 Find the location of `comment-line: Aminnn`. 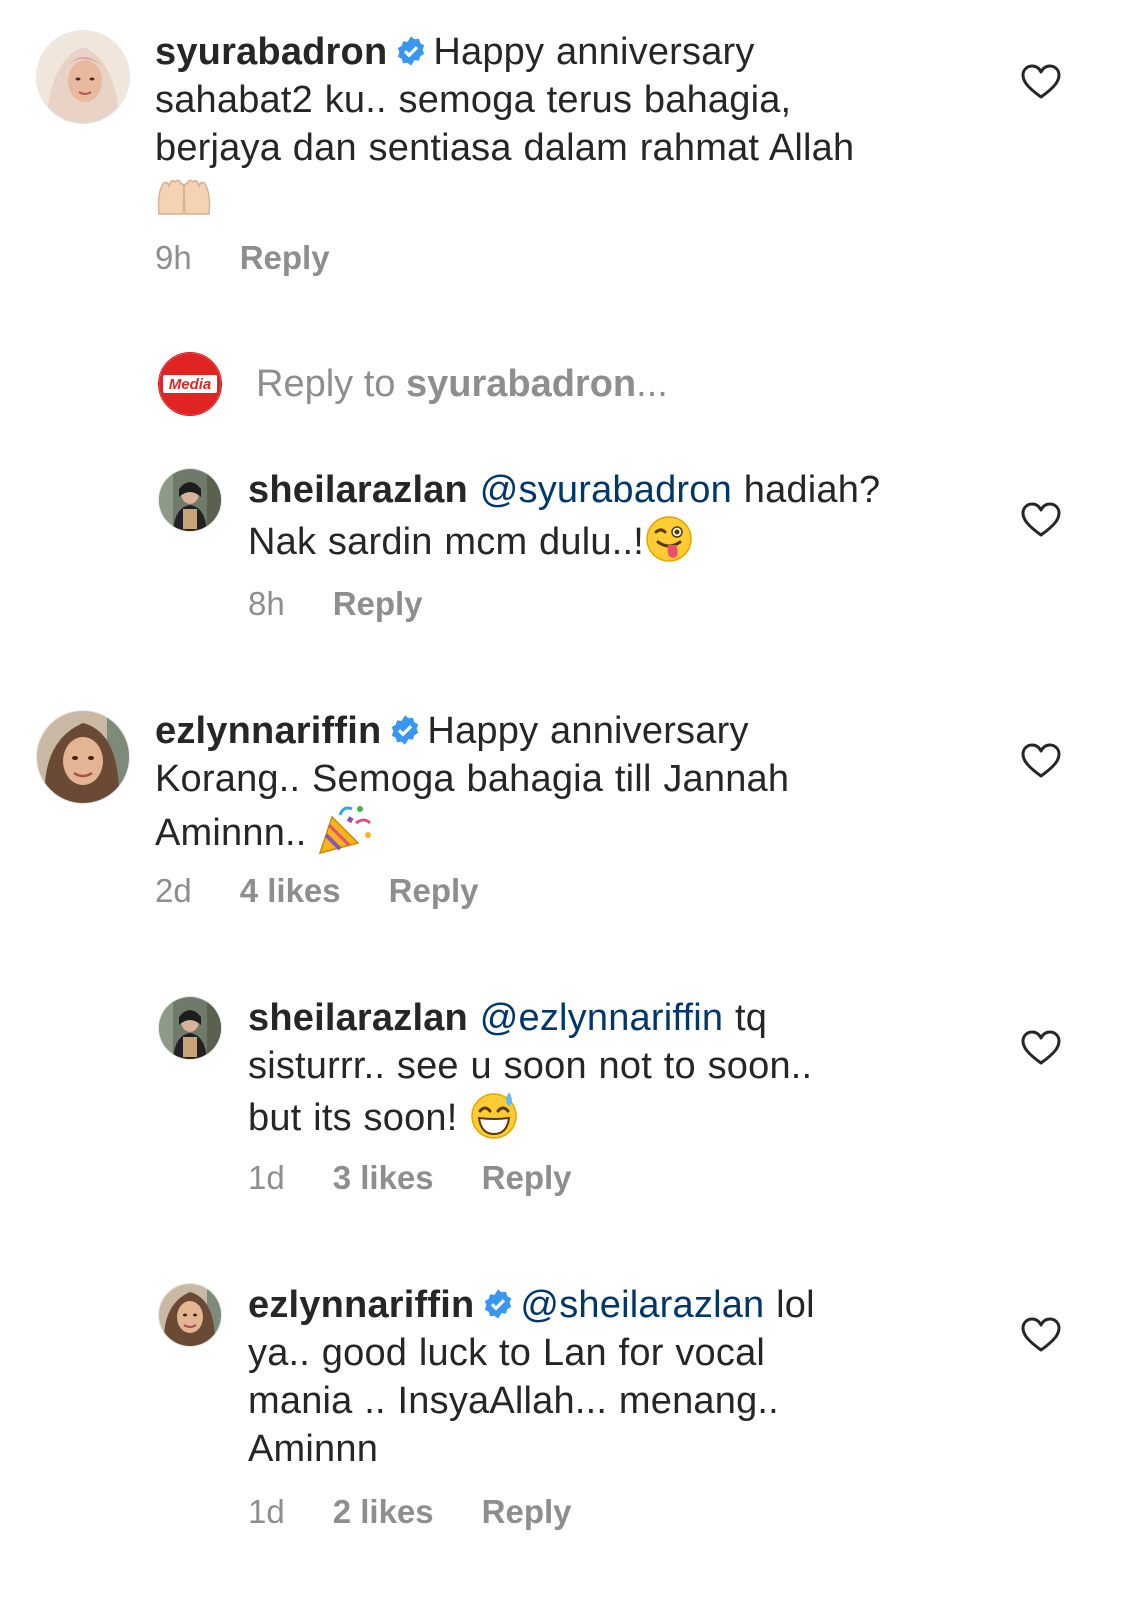

comment-line: Aminnn is located at coordinates (313, 1449).